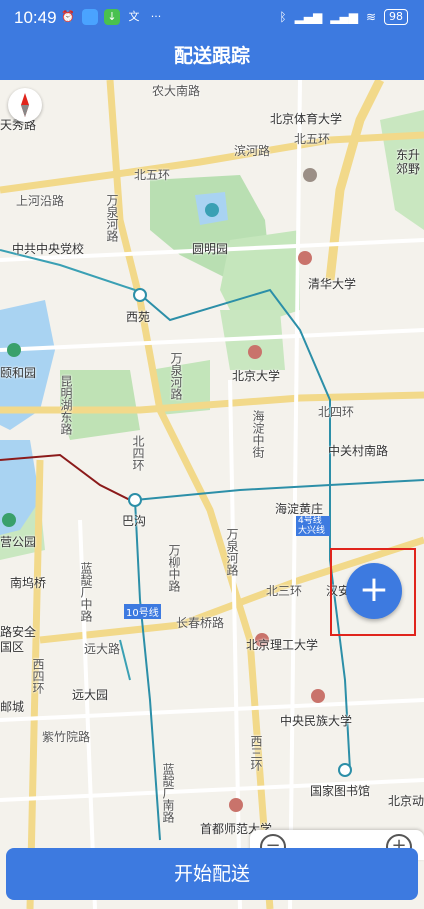 This screenshot has width=424, height=909. What do you see at coordinates (396, 17) in the screenshot?
I see `battery-icon: 98` at bounding box center [396, 17].